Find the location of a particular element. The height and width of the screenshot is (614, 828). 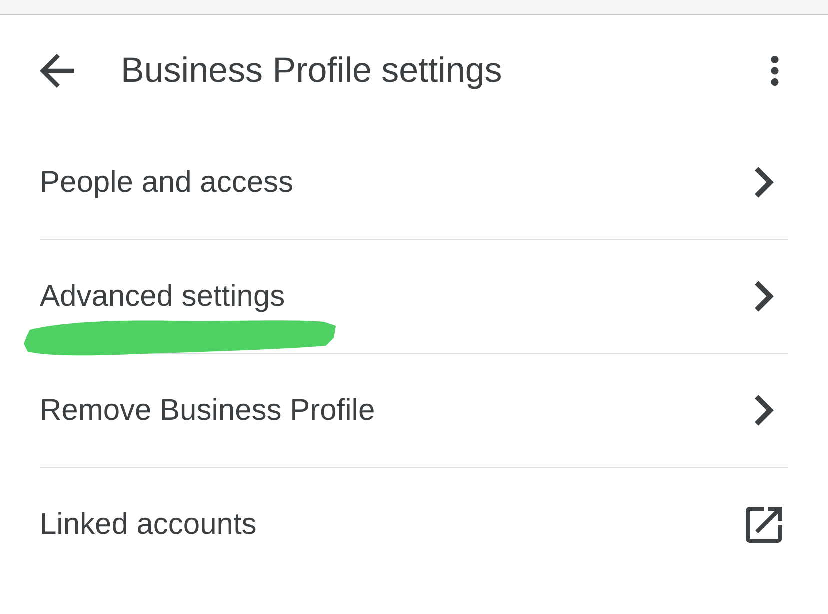

back-arrow-icon is located at coordinates (57, 71).